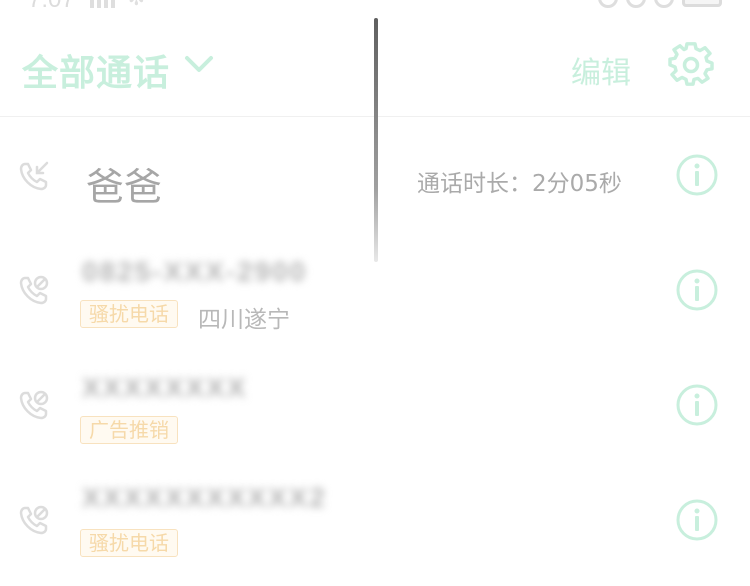 The width and height of the screenshot is (750, 586). I want to click on call-filter-title: 全部通话, so click(96, 70).